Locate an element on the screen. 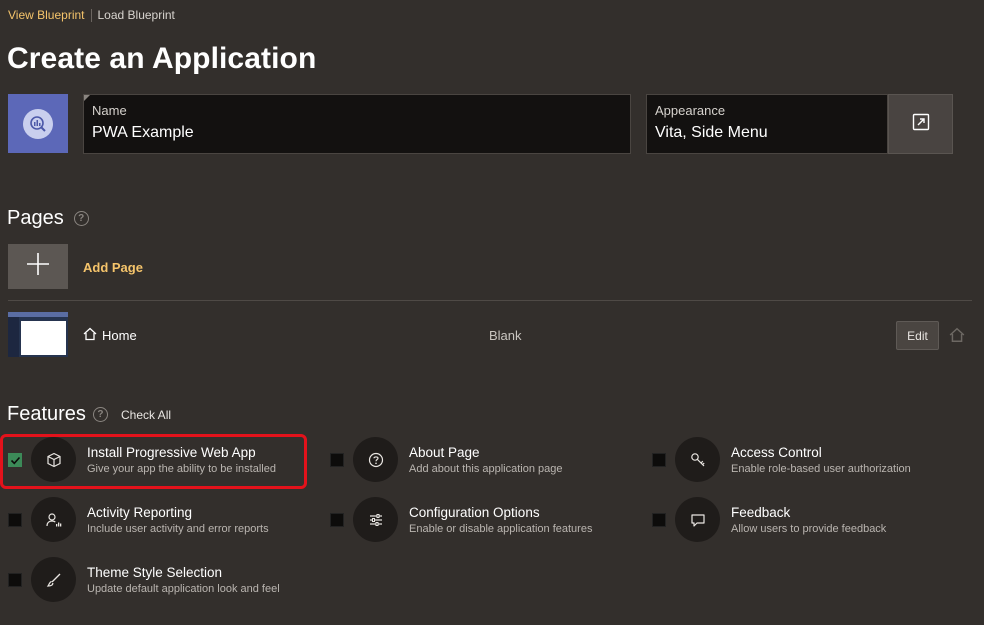 The image size is (984, 625). brush-icon is located at coordinates (53, 579).